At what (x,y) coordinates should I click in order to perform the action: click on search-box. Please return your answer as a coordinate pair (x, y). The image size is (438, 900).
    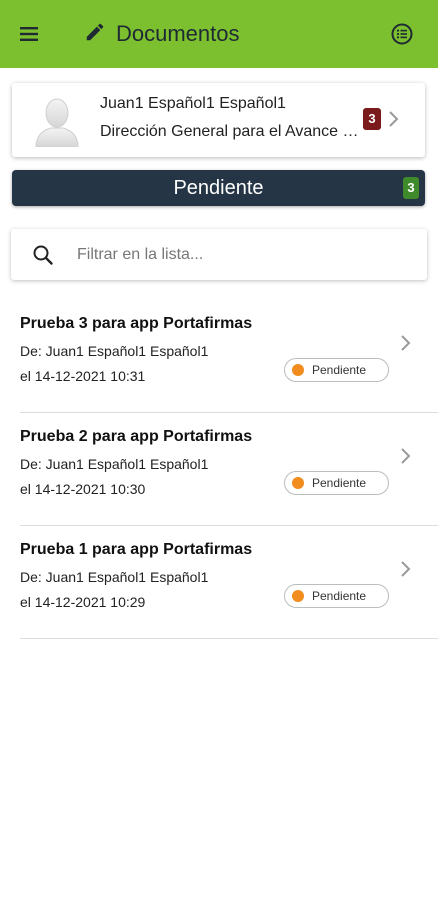
    Looking at the image, I should click on (219, 254).